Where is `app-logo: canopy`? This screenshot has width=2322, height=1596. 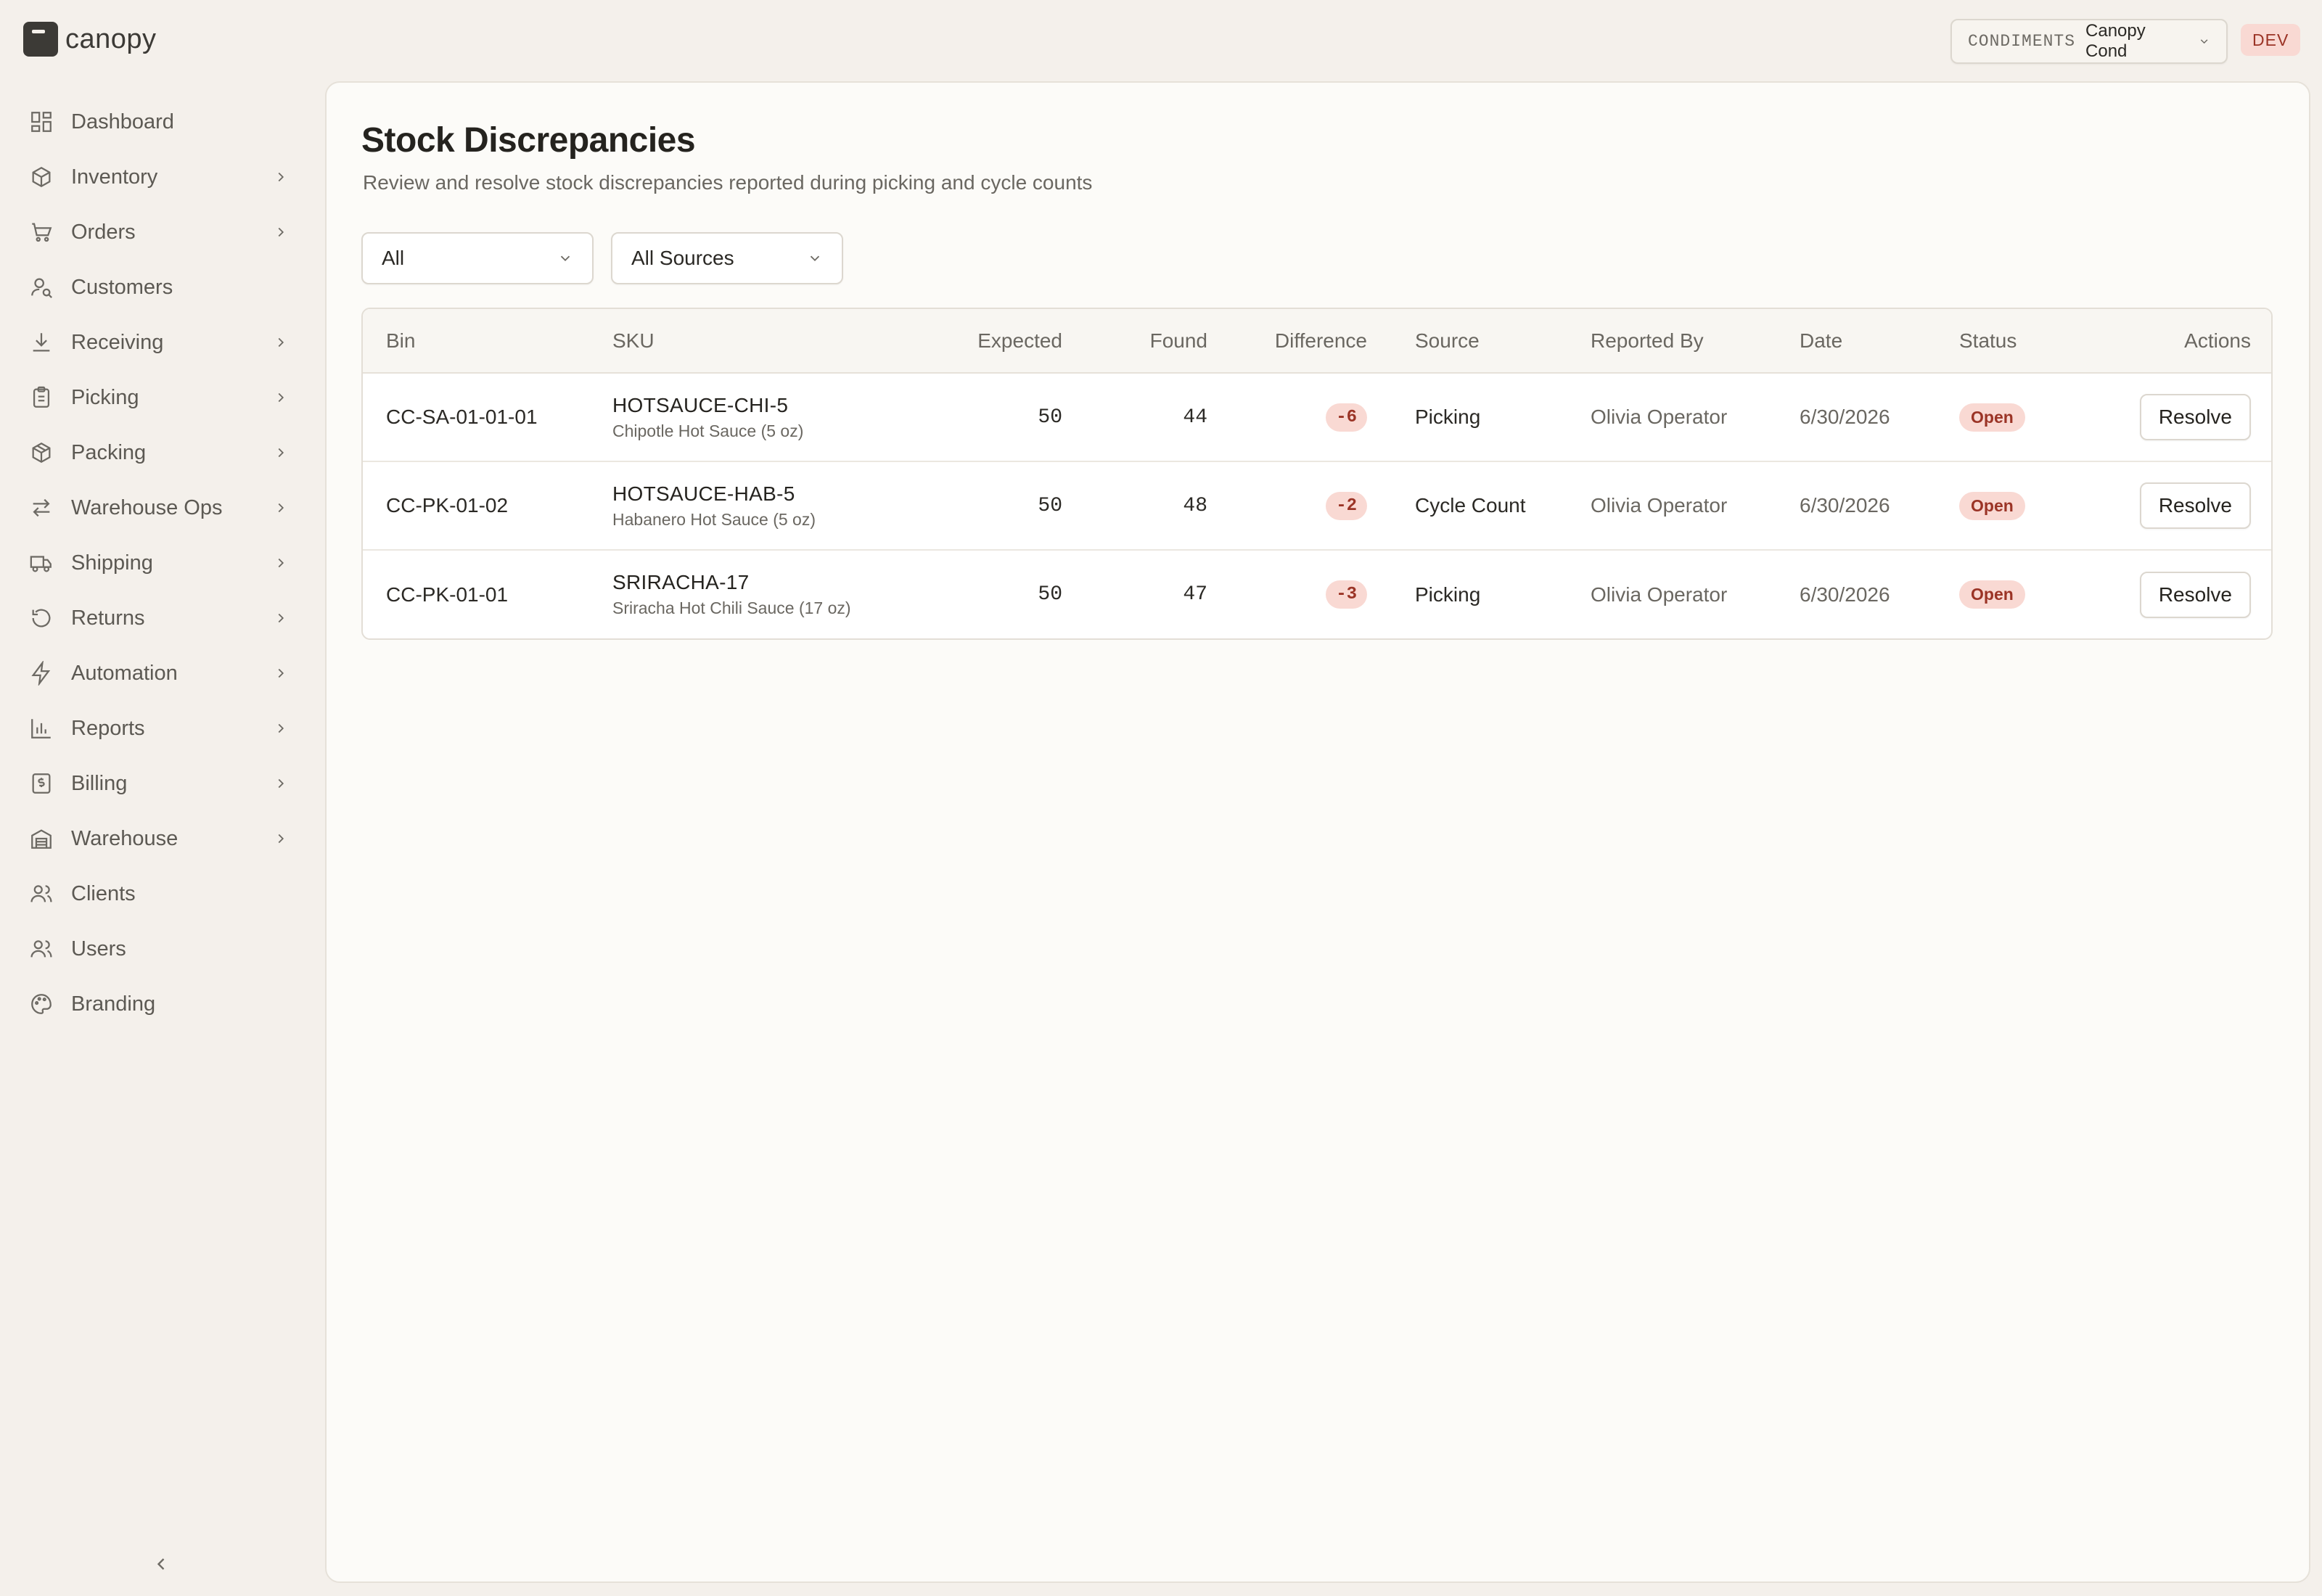
app-logo: canopy is located at coordinates (90, 39).